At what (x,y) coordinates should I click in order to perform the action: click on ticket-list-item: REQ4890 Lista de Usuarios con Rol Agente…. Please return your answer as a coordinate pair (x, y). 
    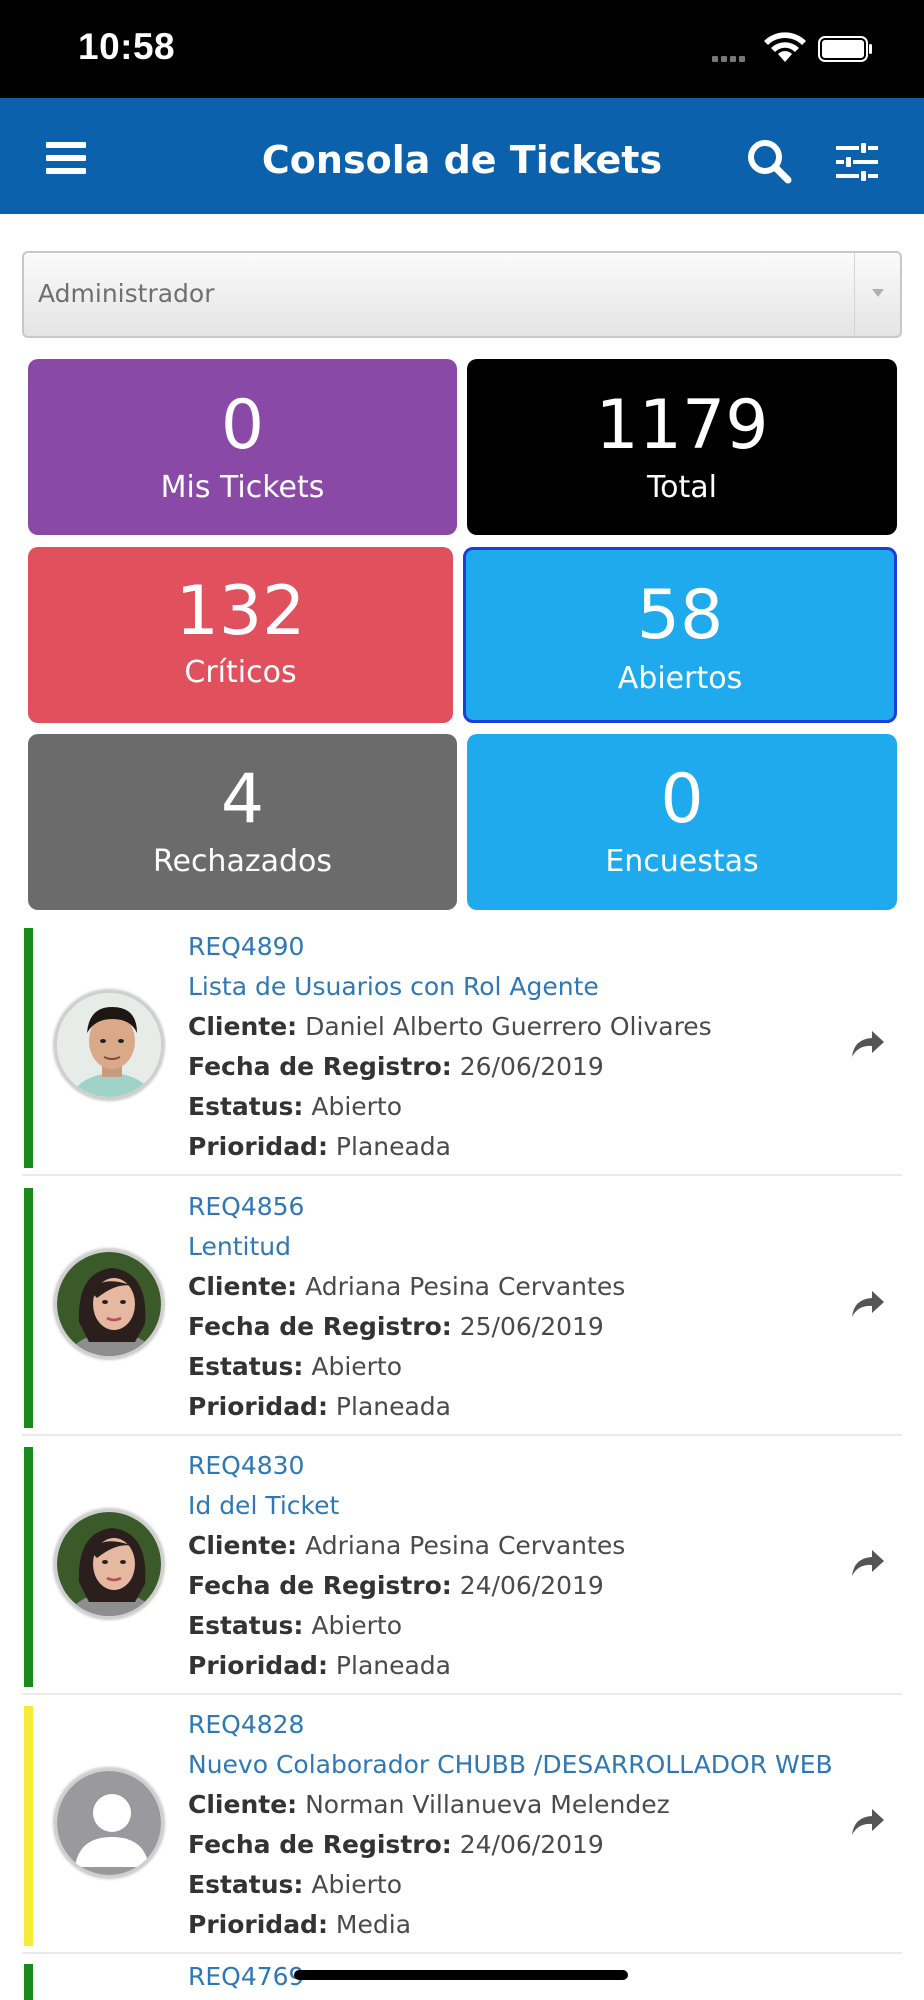
    Looking at the image, I should click on (462, 1050).